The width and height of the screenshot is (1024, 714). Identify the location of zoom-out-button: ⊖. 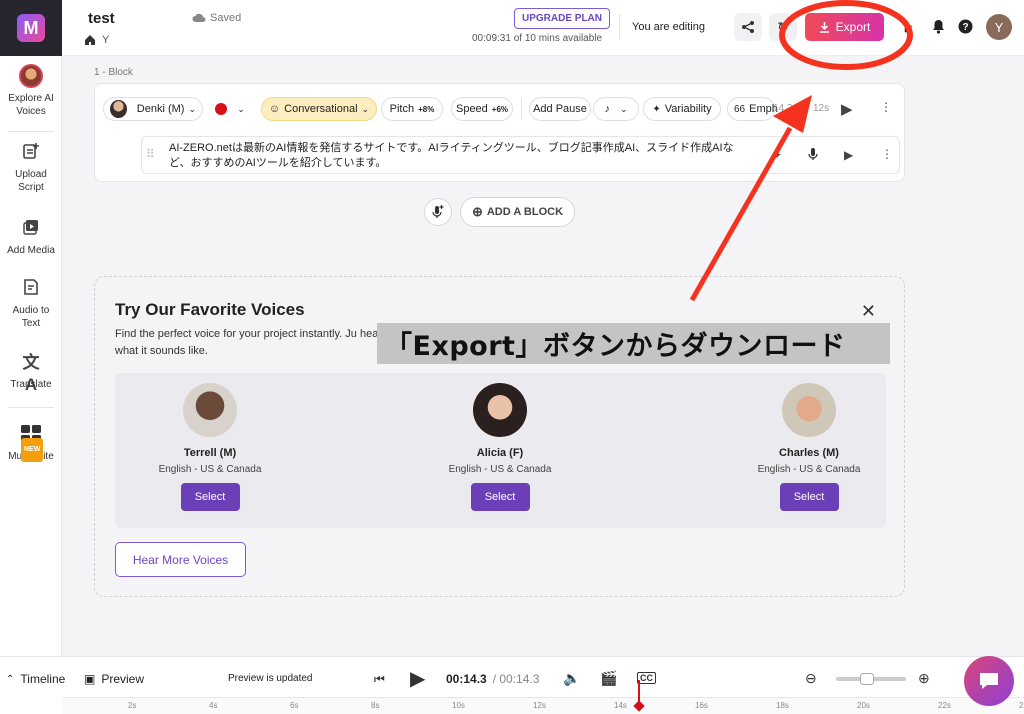
(811, 678).